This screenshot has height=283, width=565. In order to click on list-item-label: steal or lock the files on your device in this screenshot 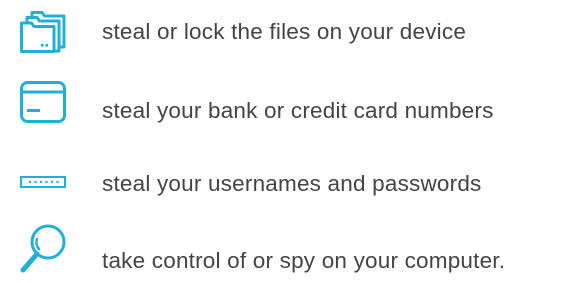, I will do `click(284, 31)`.